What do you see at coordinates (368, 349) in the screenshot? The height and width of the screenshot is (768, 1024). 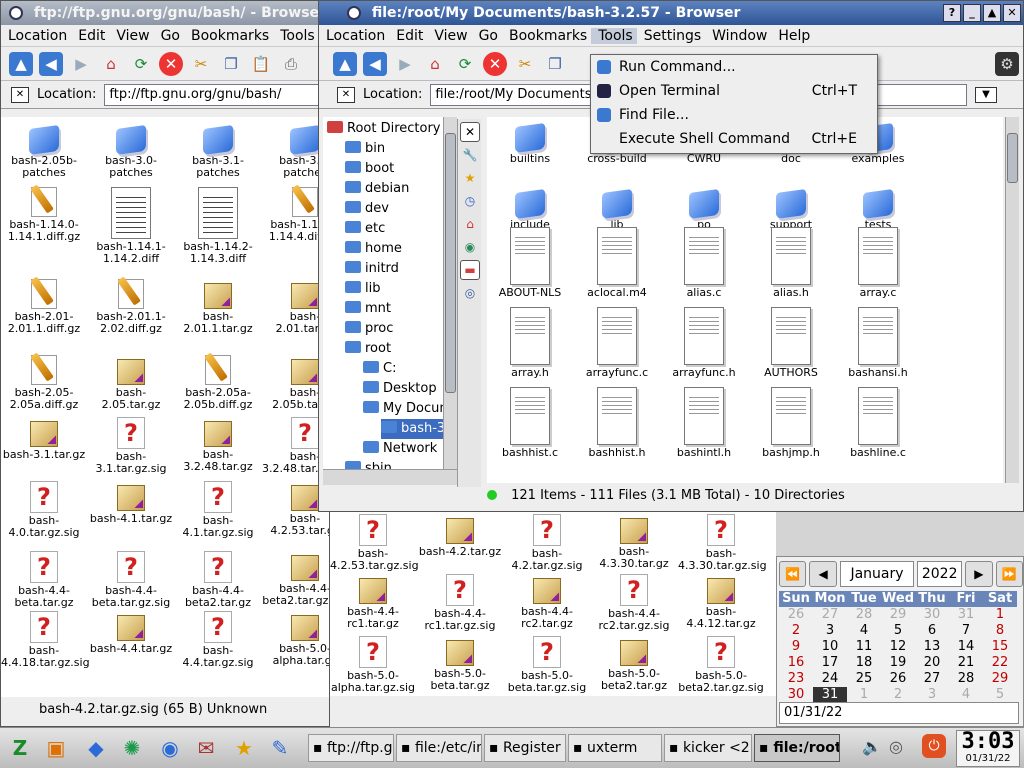 I see `tree-node: root` at bounding box center [368, 349].